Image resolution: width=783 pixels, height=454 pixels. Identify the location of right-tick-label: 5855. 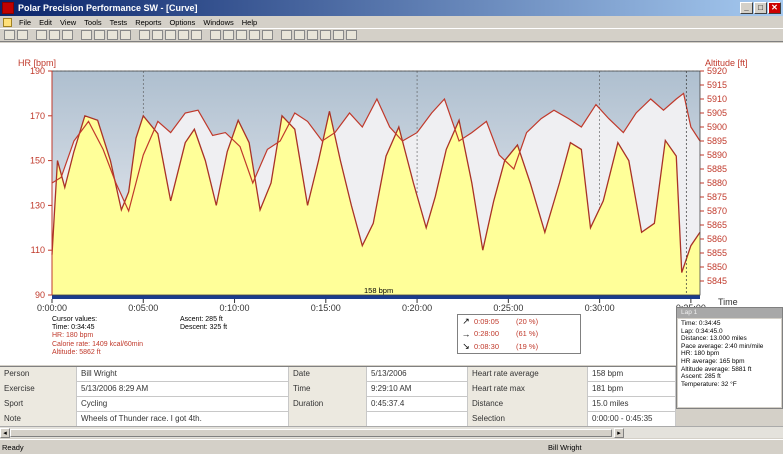
(717, 253).